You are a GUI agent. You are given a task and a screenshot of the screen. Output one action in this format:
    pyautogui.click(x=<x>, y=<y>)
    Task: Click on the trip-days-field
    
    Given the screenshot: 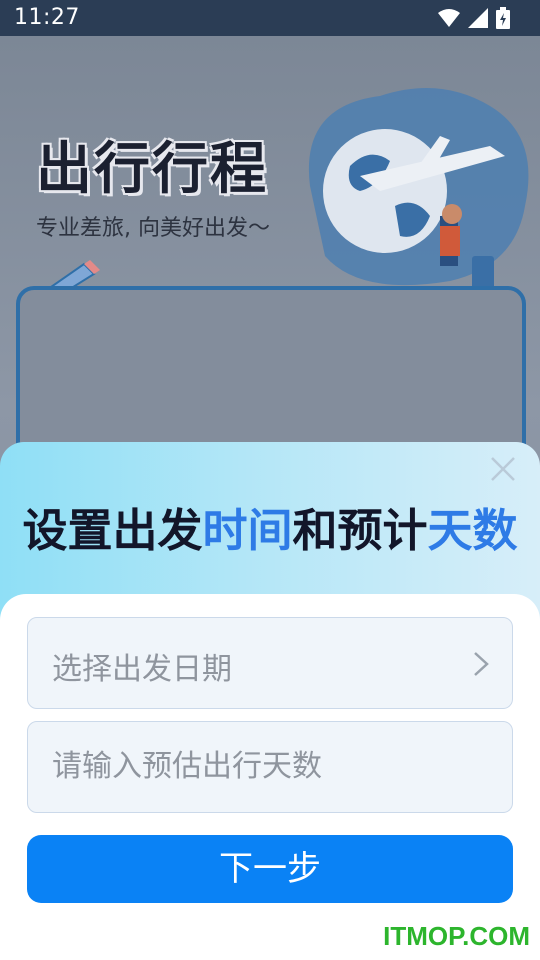 What is the action you would take?
    pyautogui.click(x=270, y=767)
    